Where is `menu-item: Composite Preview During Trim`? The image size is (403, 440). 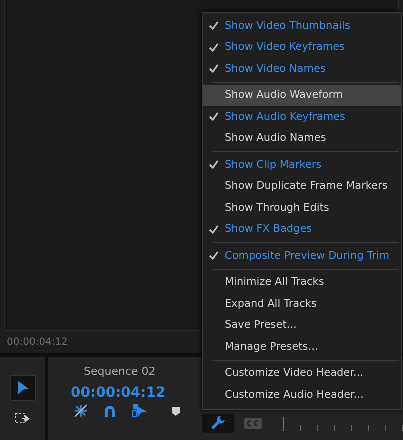 menu-item: Composite Preview During Trim is located at coordinates (302, 255).